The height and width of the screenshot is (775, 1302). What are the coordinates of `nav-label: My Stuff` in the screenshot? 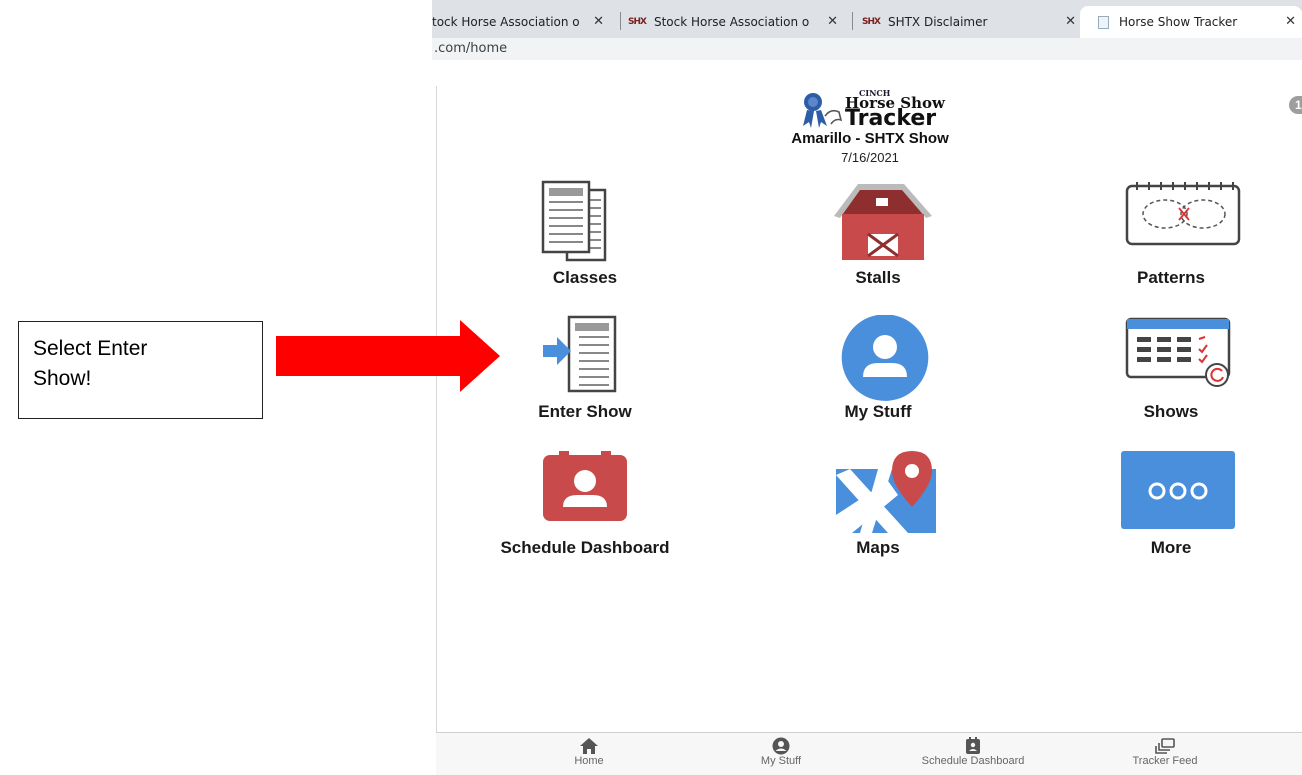 It's located at (781, 761).